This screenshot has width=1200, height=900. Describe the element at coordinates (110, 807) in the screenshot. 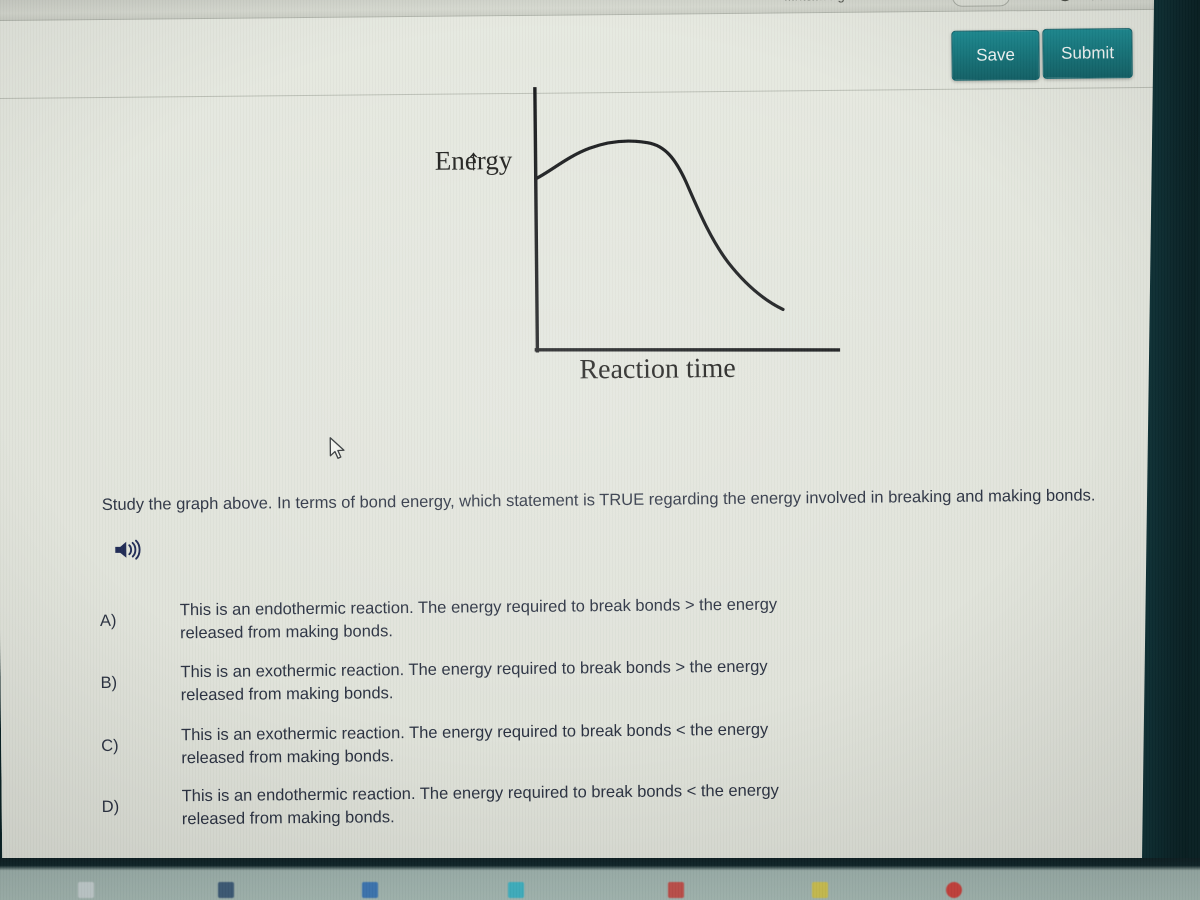

I see `choice-letter: D)` at that location.